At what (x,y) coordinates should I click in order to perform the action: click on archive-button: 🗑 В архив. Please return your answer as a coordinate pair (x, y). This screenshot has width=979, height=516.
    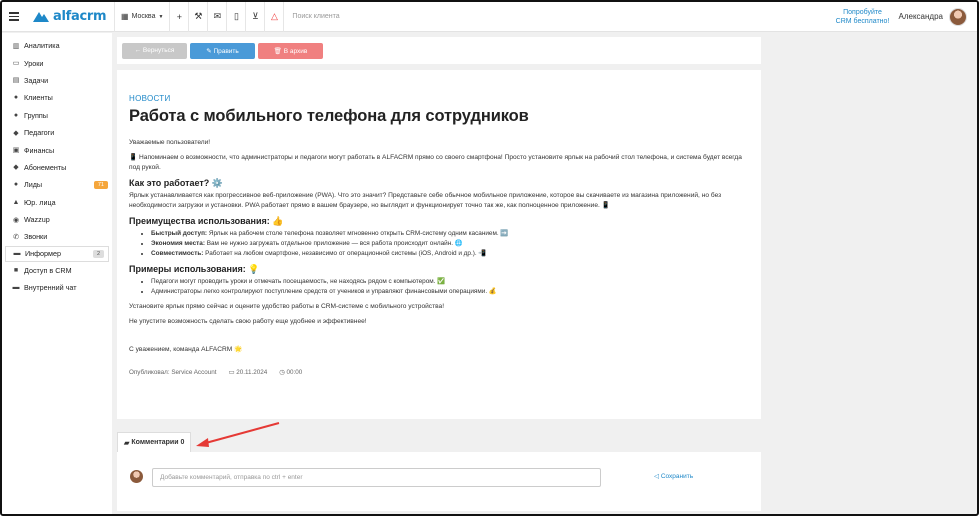
    Looking at the image, I should click on (290, 50).